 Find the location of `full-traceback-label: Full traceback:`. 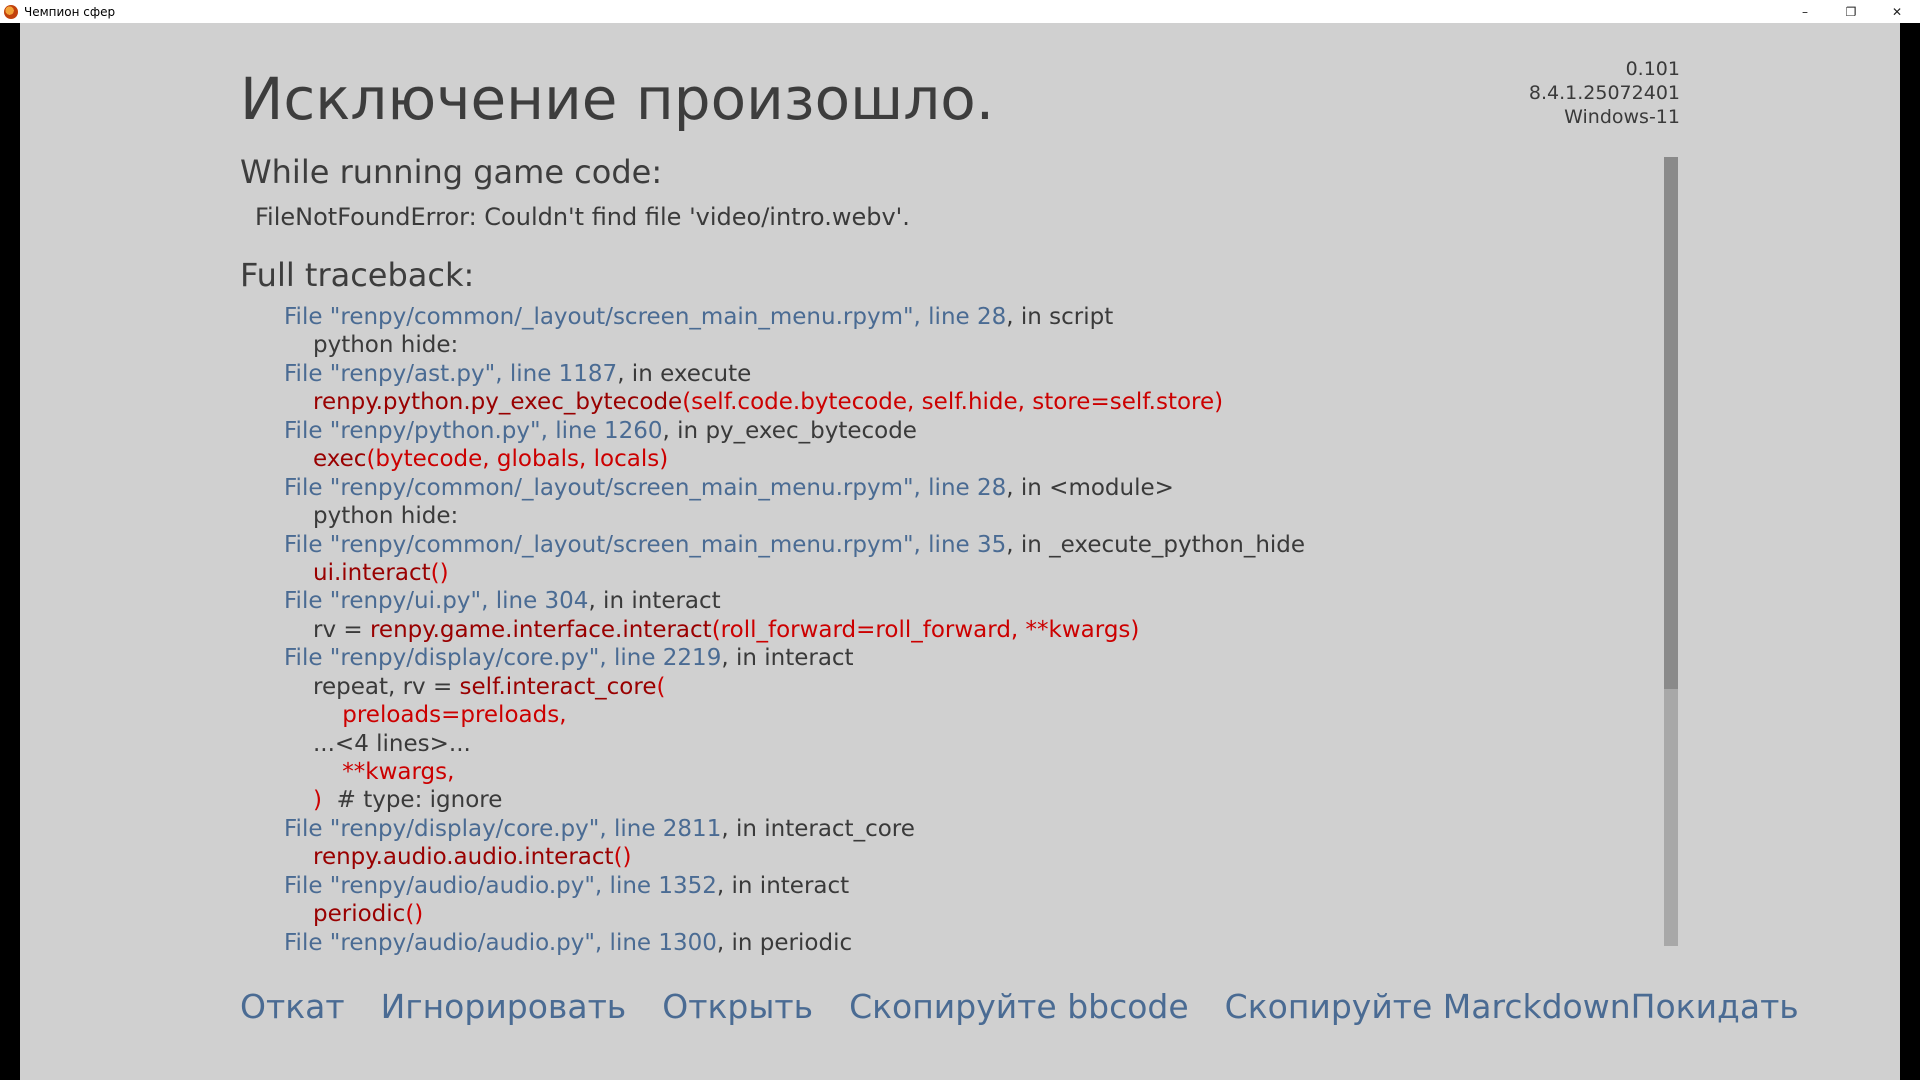

full-traceback-label: Full traceback: is located at coordinates (357, 275).